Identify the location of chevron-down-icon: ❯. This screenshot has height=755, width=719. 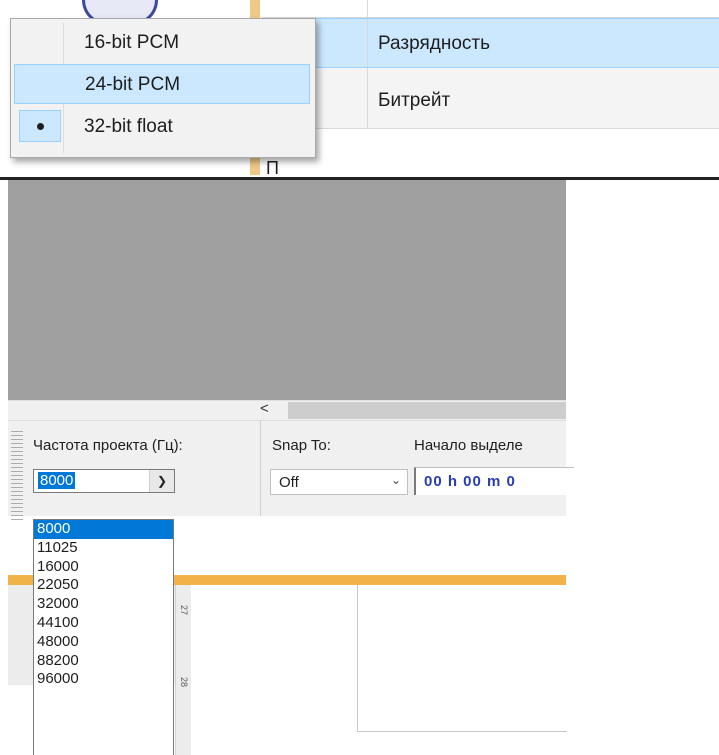
(161, 481).